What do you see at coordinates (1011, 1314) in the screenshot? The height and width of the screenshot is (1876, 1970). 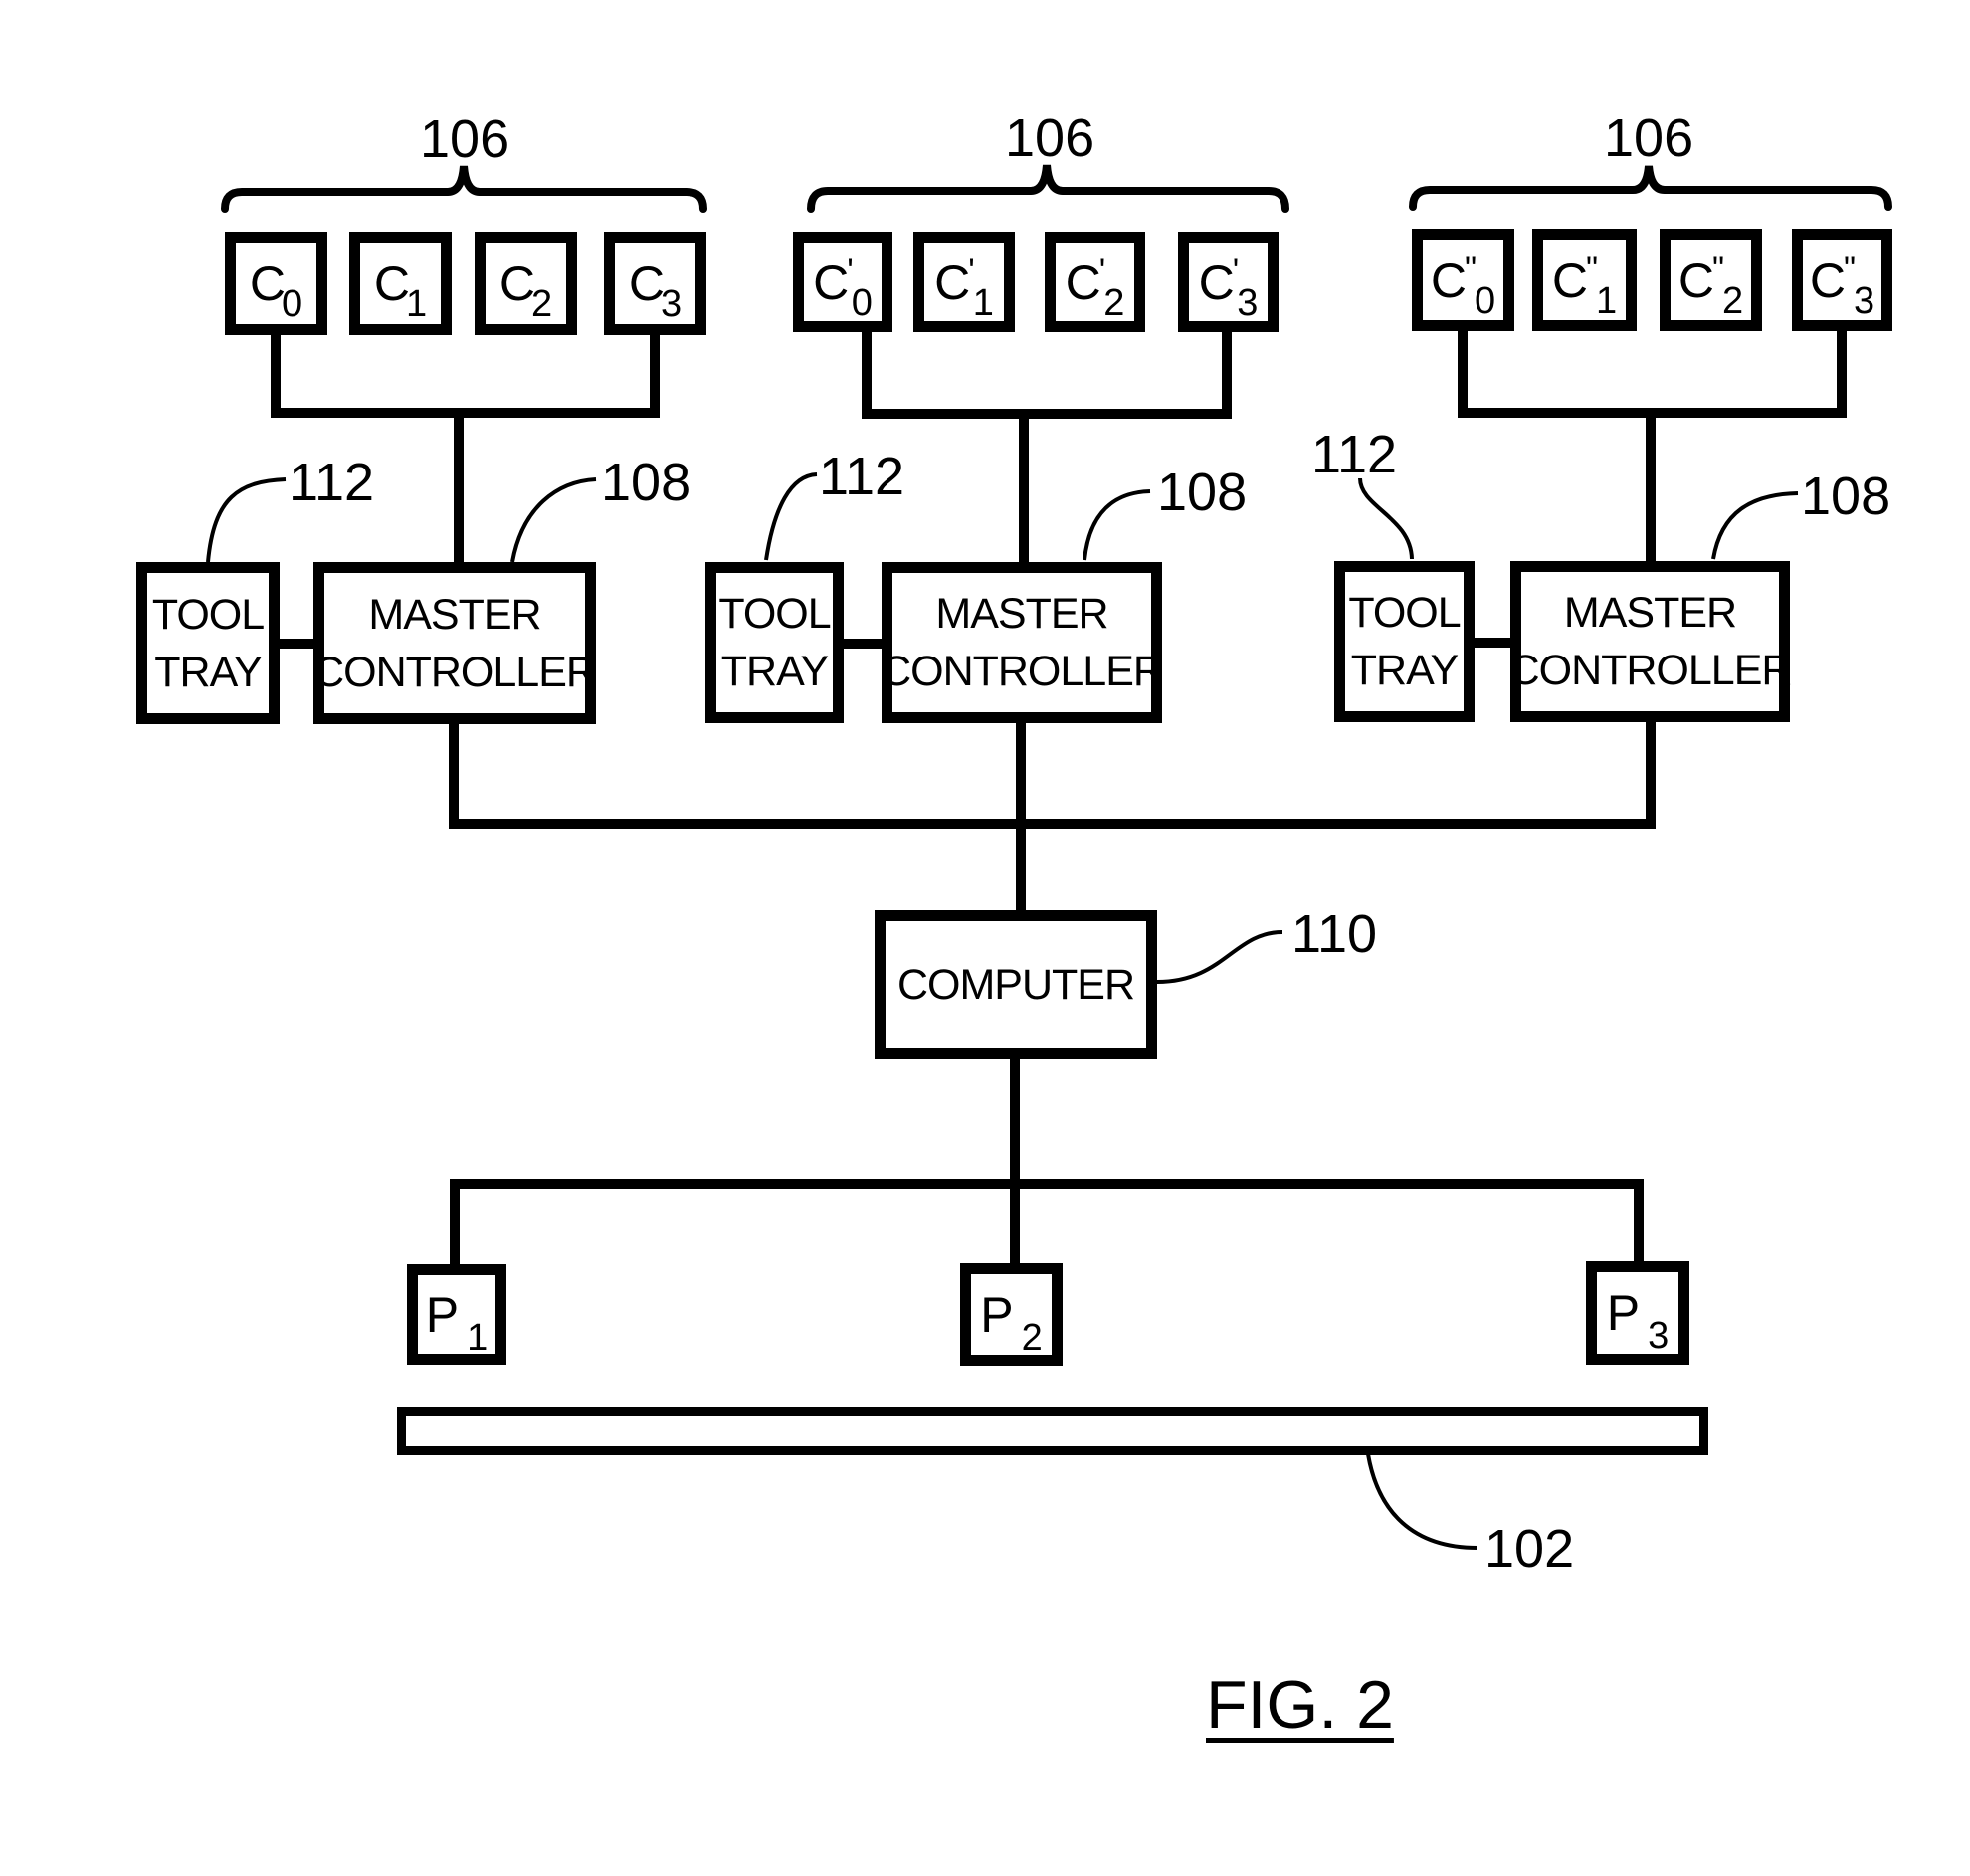 I see `projector-p2: P2` at bounding box center [1011, 1314].